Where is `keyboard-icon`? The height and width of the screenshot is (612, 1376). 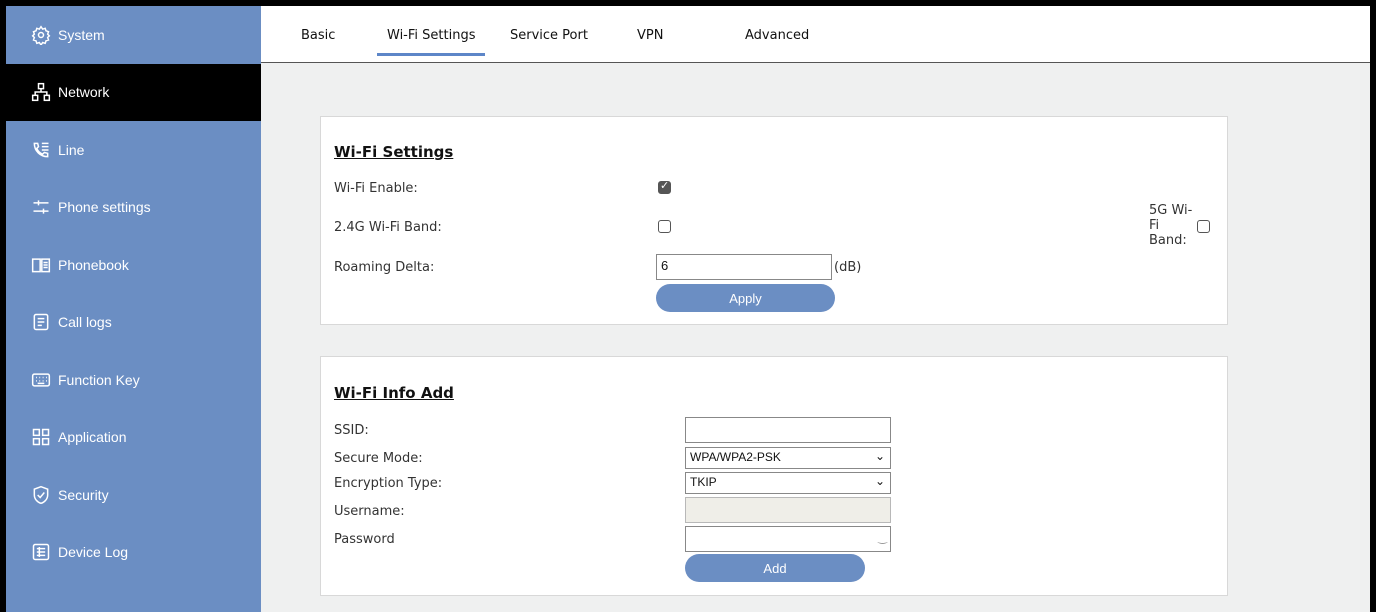
keyboard-icon is located at coordinates (41, 380).